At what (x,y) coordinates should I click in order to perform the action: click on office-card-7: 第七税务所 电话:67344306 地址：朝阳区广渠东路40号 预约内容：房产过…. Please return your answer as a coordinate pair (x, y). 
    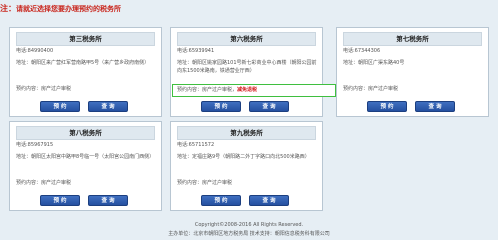
    Looking at the image, I should click on (412, 72).